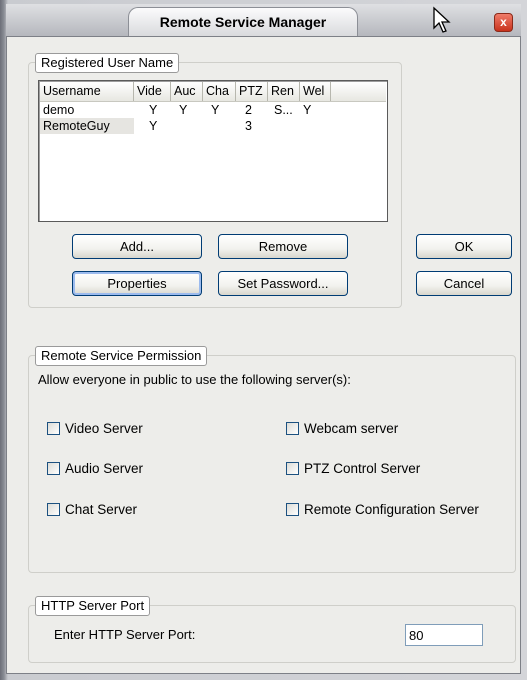 The height and width of the screenshot is (680, 527). I want to click on properties-button: Properties, so click(137, 283).